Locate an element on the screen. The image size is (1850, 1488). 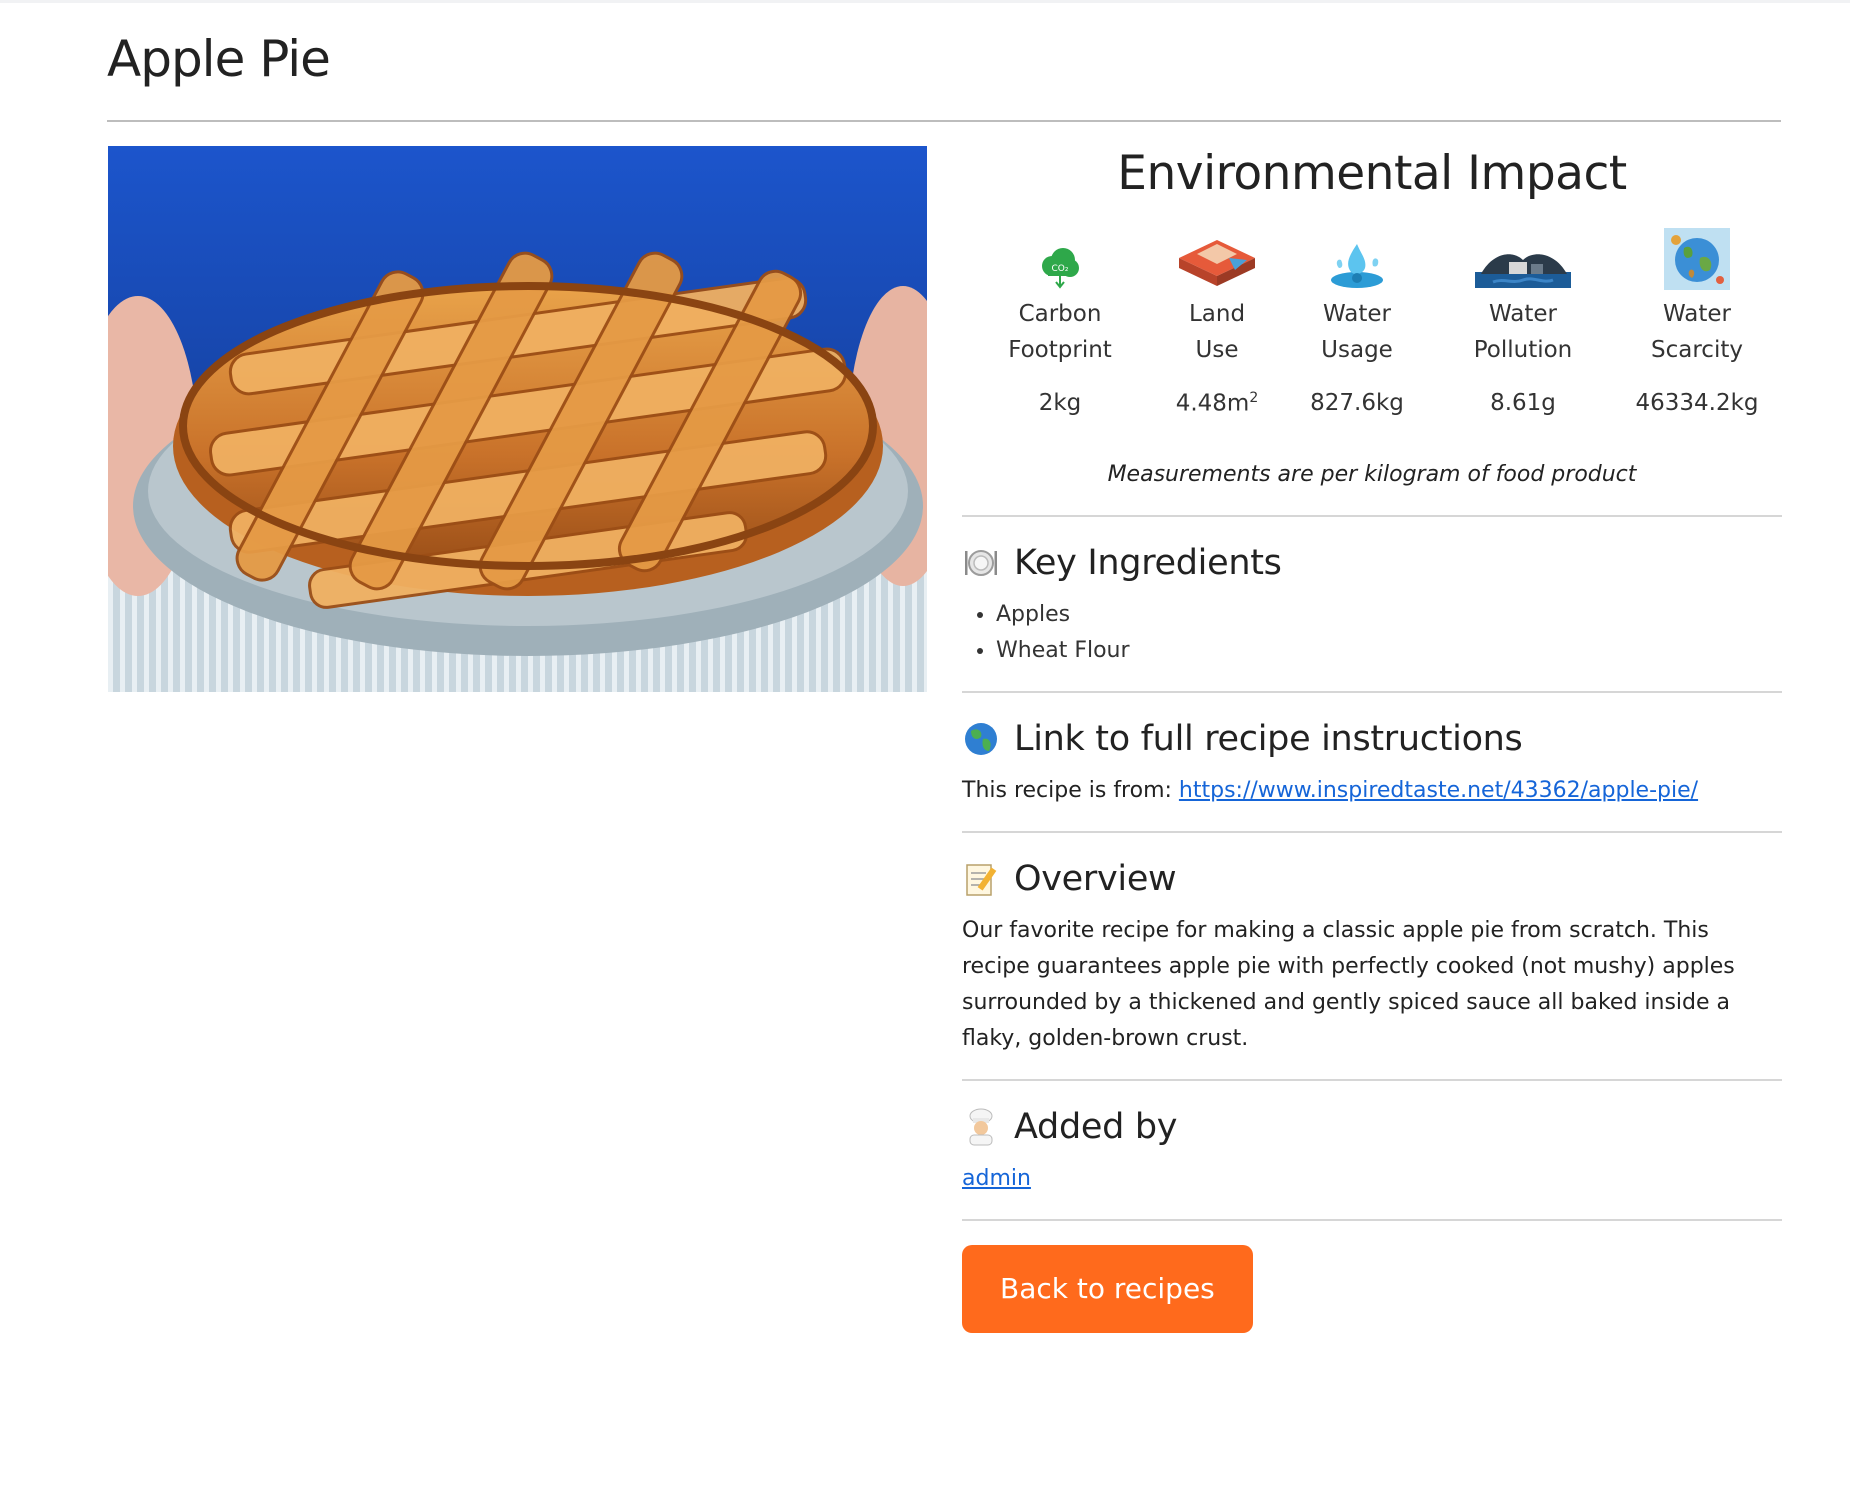
impact-metrics: CO₂ Carbon Footprint 2kg Land Use 4.48m2 is located at coordinates (1372, 339).